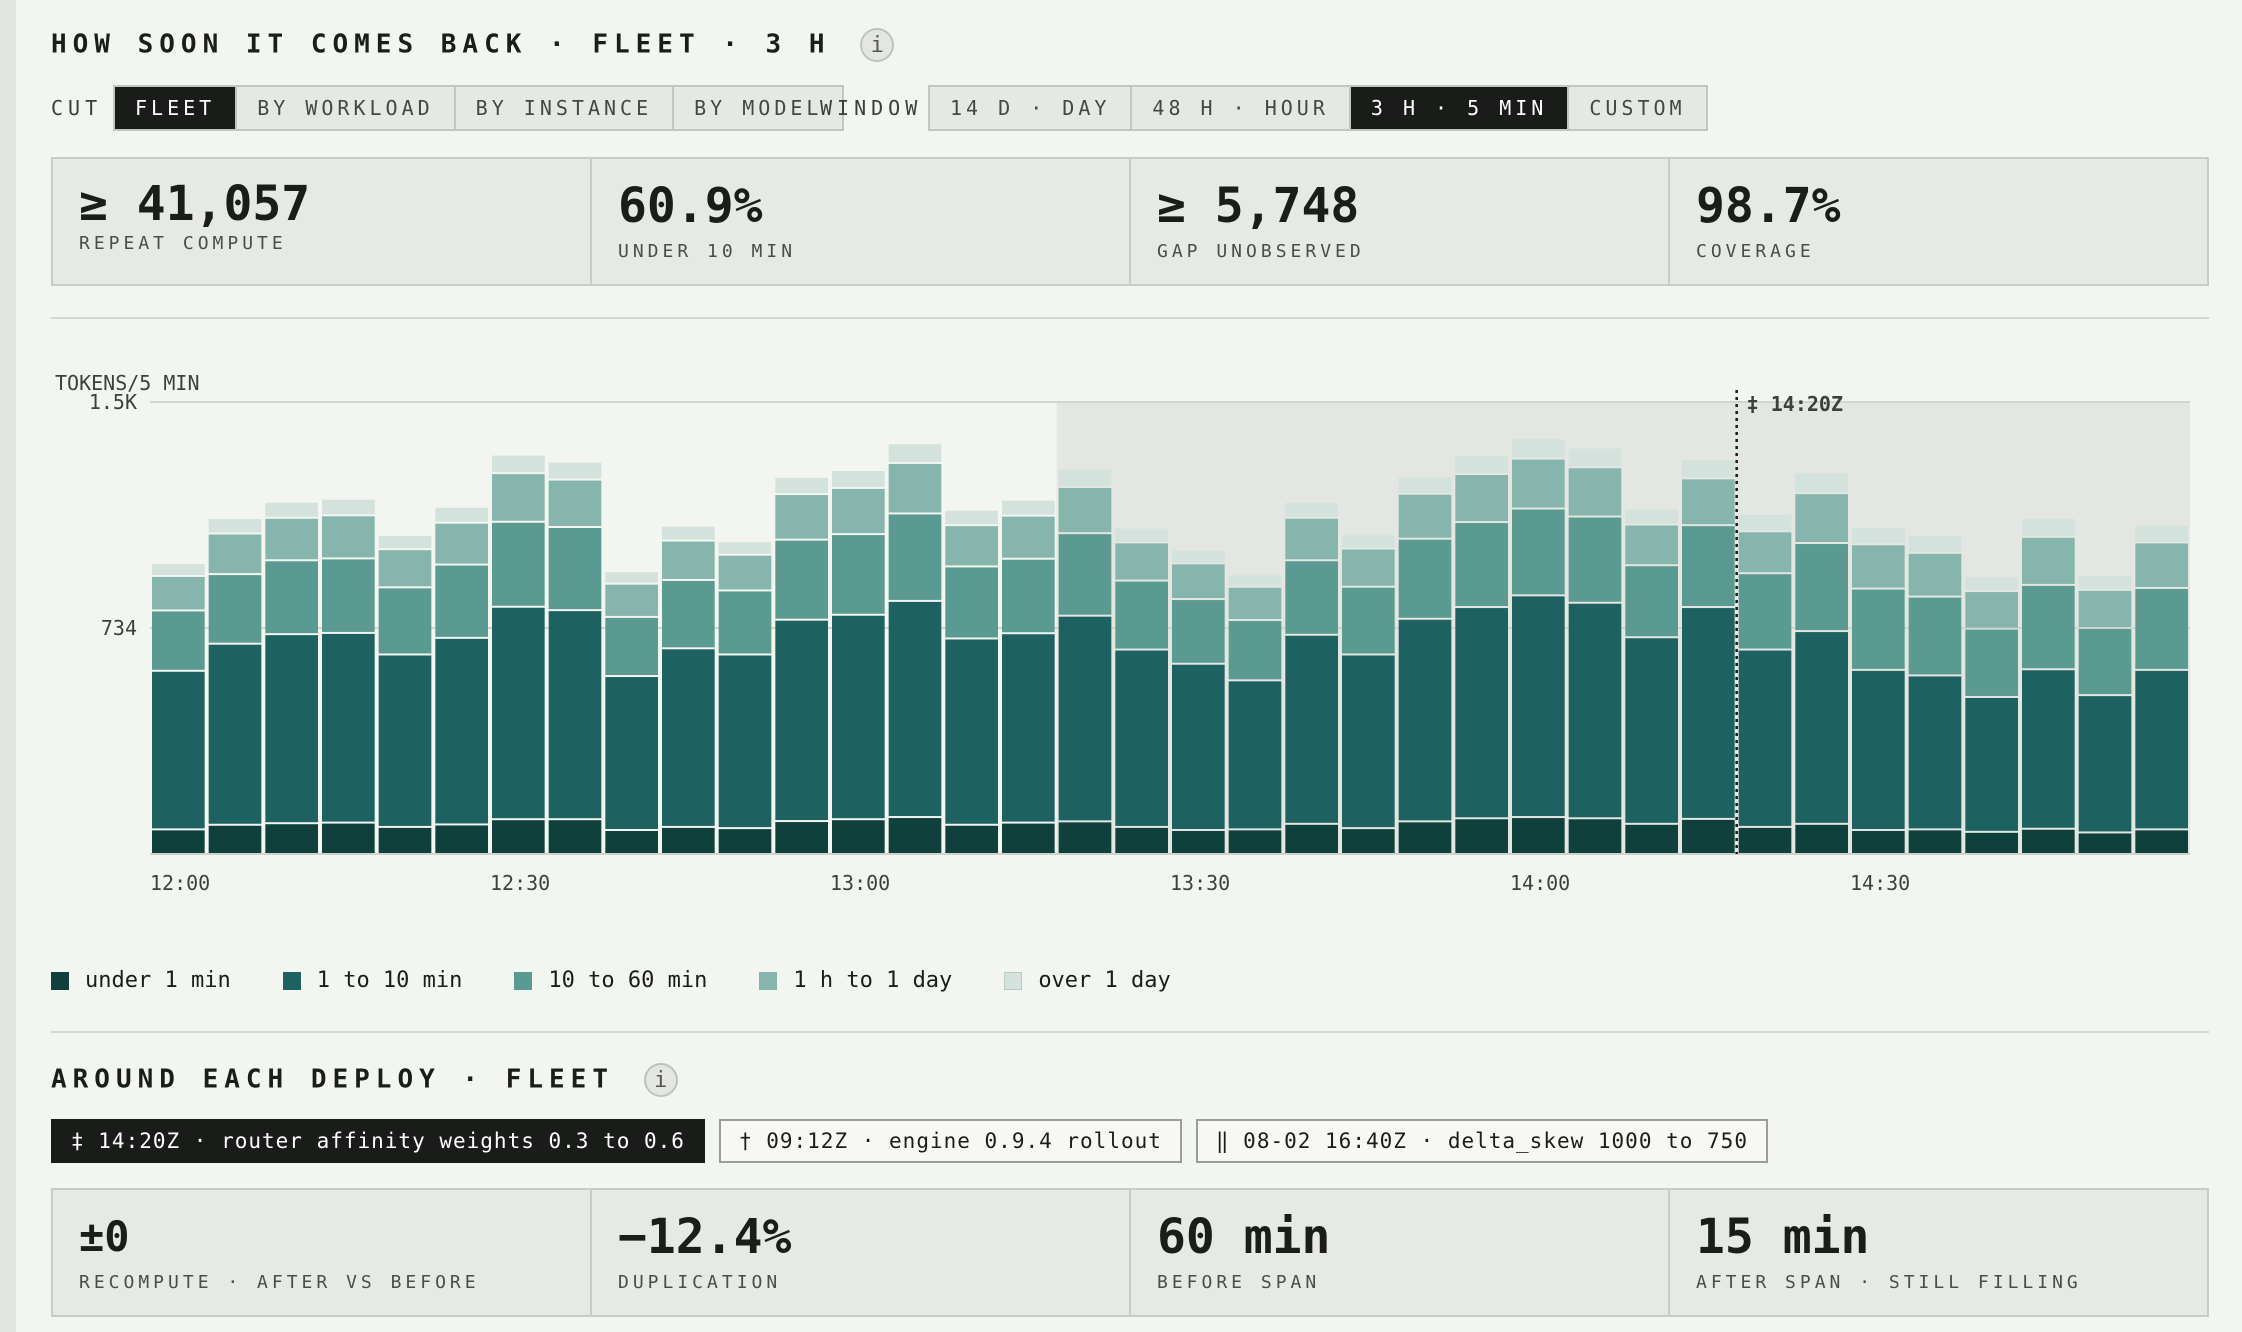 The image size is (2242, 1332). What do you see at coordinates (346, 108) in the screenshot?
I see `cut-option-by-workload: BY WORKLOAD` at bounding box center [346, 108].